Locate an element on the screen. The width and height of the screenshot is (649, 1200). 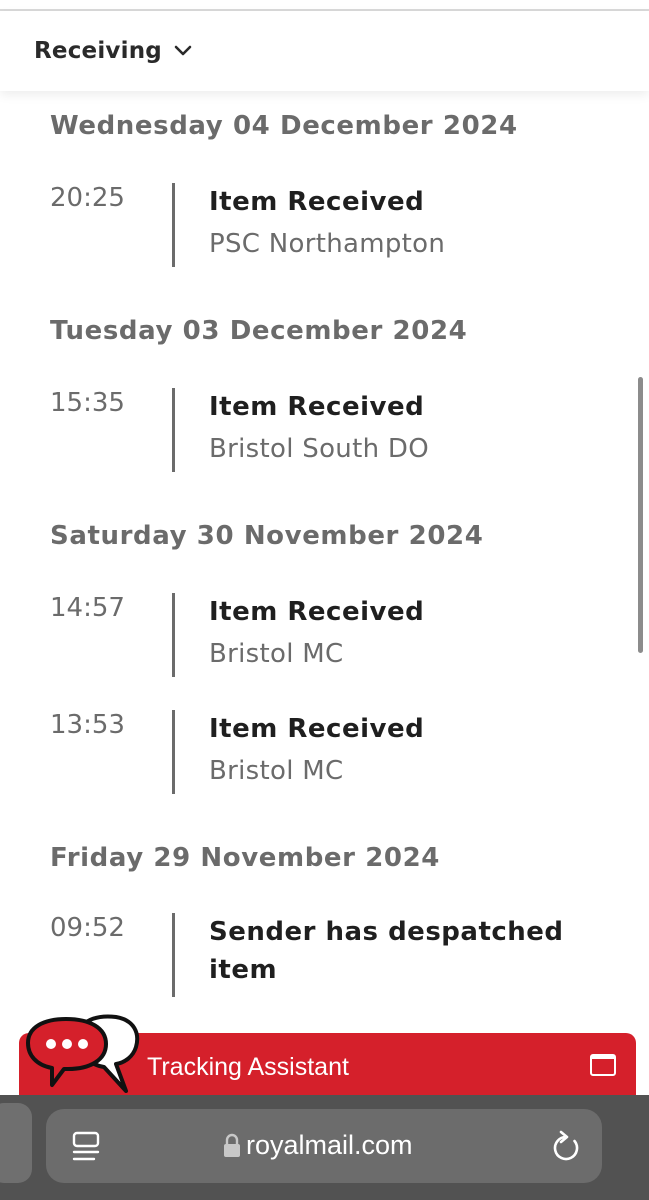
chevron-down-icon is located at coordinates (183, 50).